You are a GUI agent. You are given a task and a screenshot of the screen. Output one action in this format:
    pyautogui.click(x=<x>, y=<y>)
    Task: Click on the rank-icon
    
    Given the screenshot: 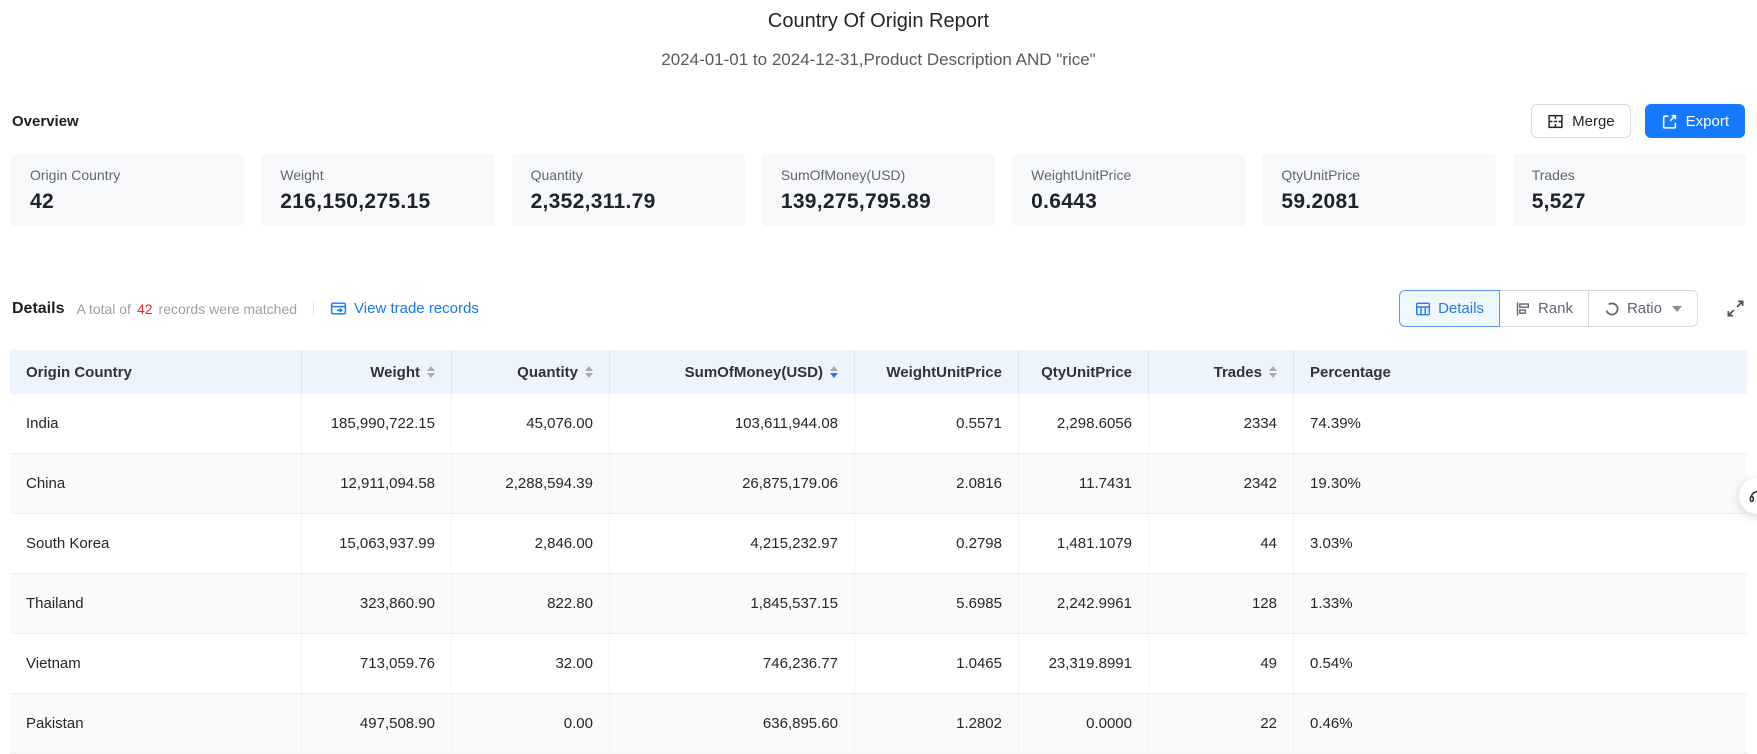 What is the action you would take?
    pyautogui.click(x=1523, y=309)
    